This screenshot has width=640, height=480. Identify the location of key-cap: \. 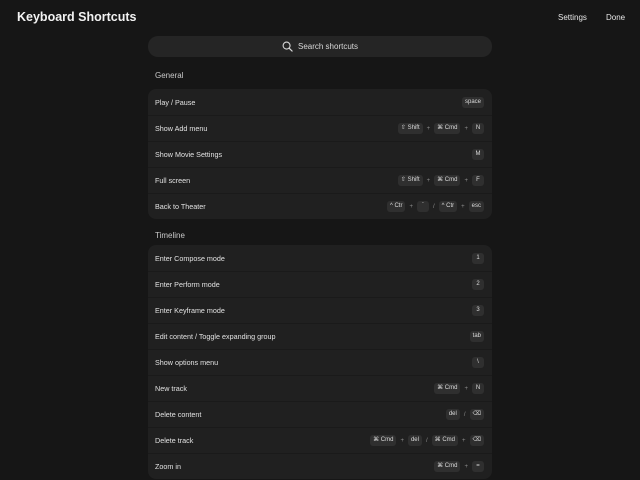
(478, 362).